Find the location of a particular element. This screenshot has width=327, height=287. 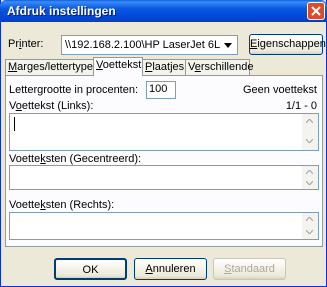

properties-button: Eigenschappen is located at coordinates (287, 44).